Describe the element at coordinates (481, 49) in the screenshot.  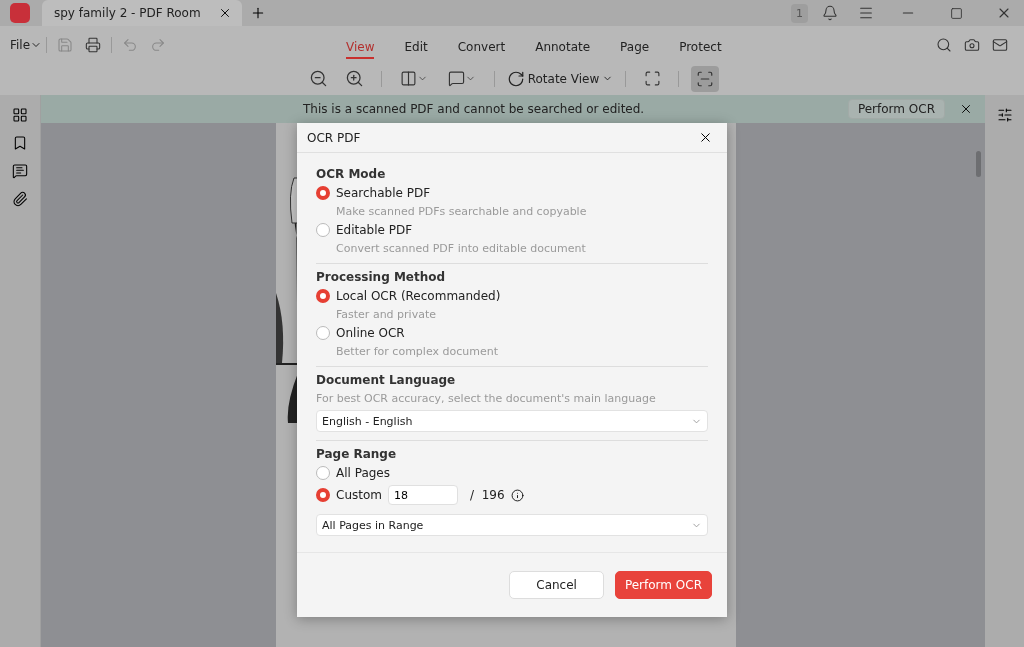
I see `ribbon-tab: Convert` at that location.